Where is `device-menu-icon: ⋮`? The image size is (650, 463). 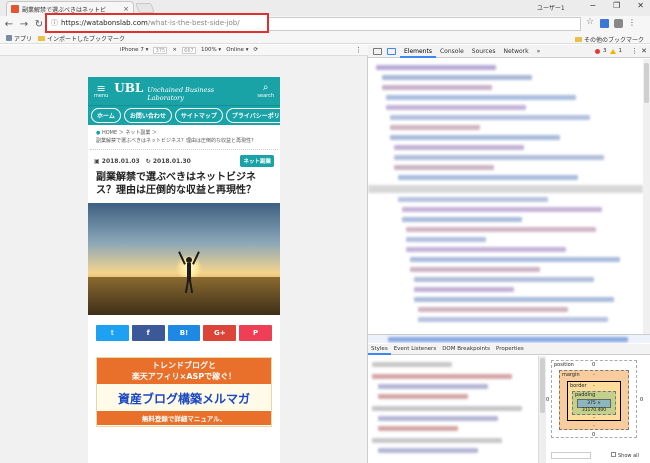 device-menu-icon: ⋮ is located at coordinates (358, 50).